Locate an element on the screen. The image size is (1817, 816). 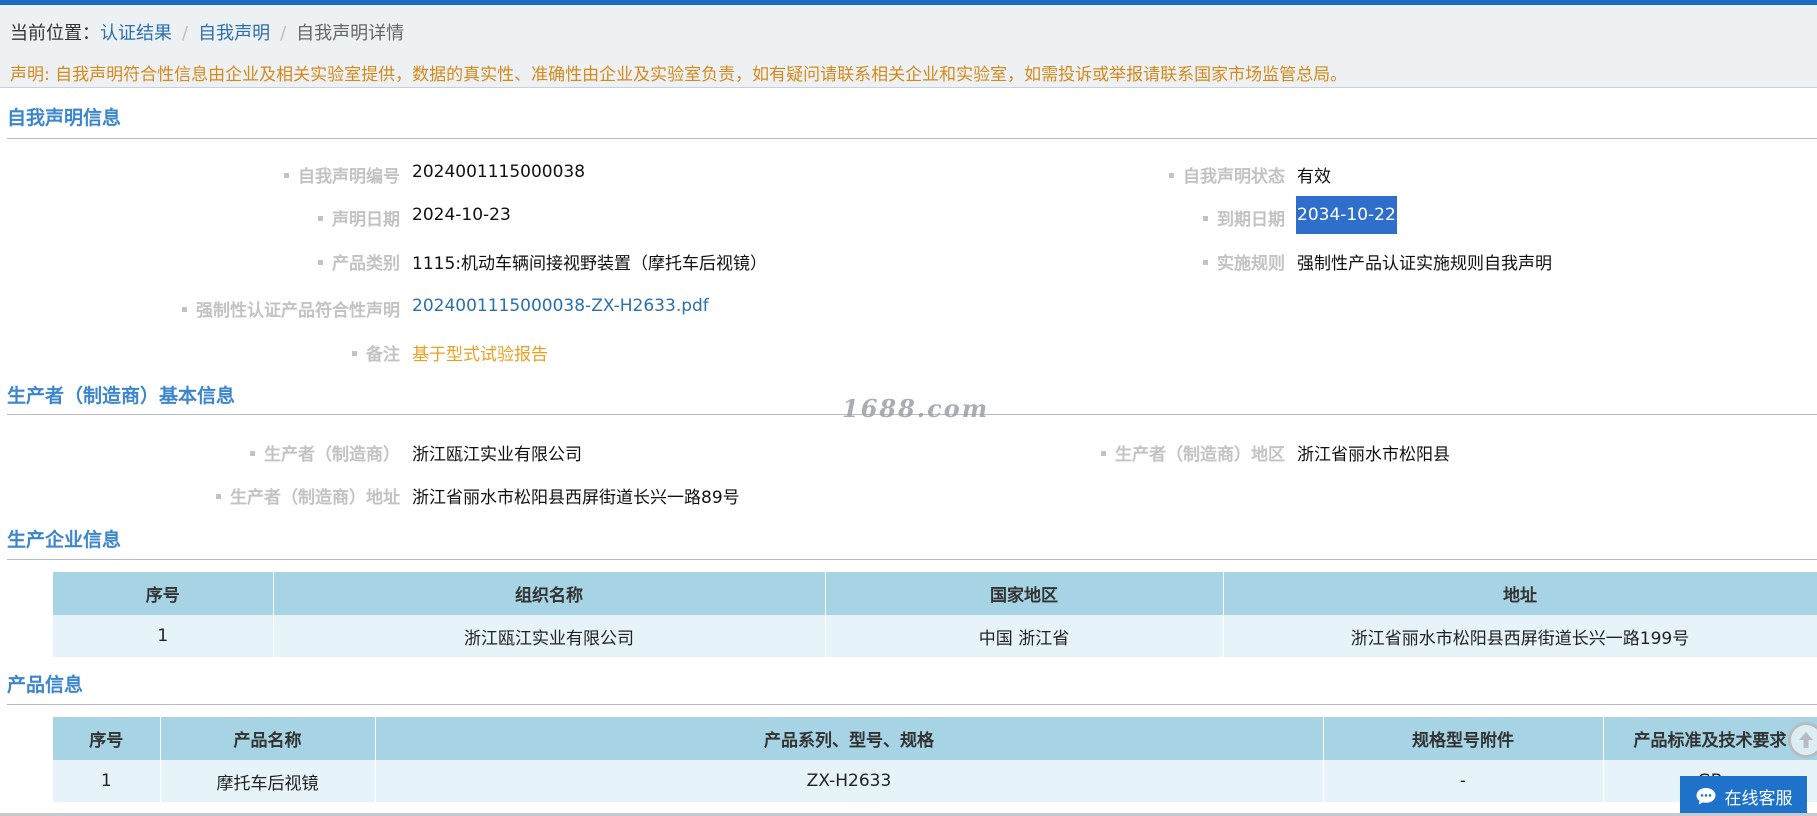
label-product-category: 产品类别 is located at coordinates (359, 261).